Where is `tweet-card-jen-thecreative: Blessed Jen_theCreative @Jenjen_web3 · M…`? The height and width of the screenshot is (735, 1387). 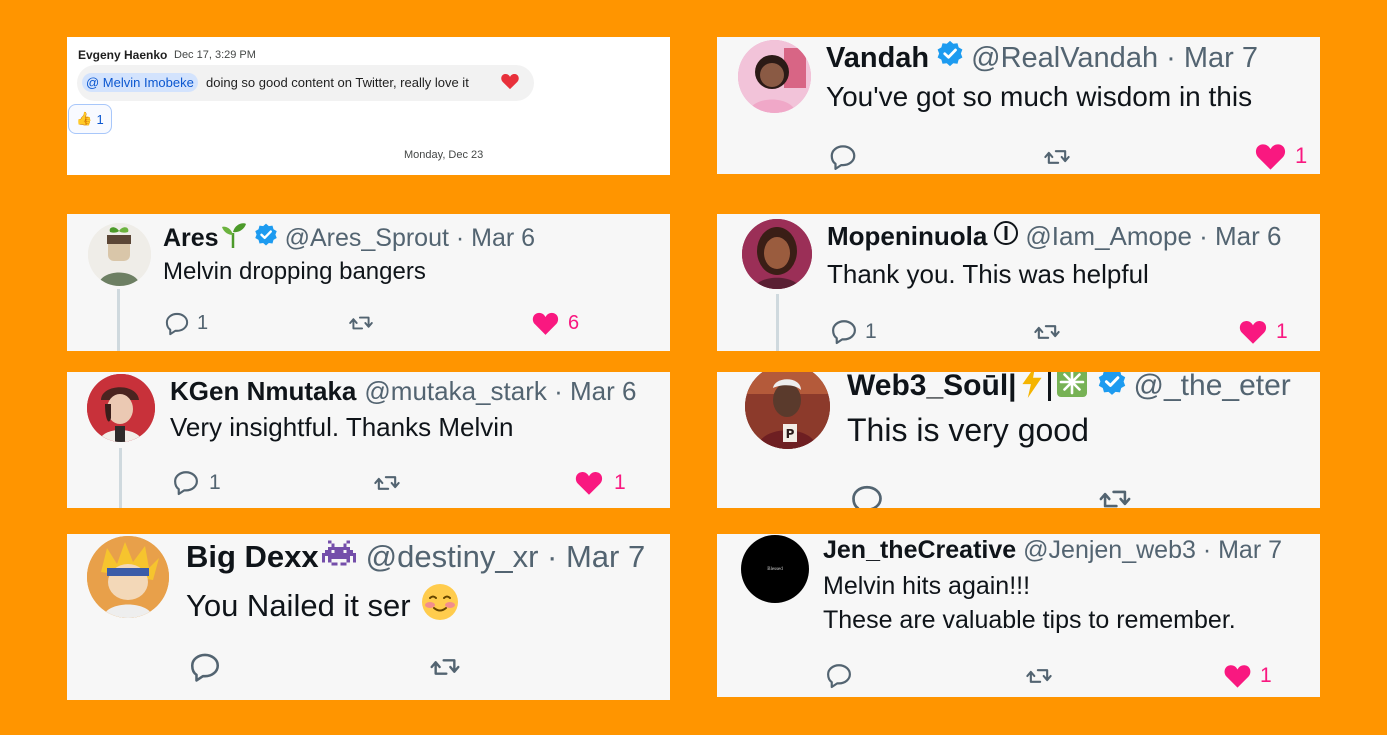 tweet-card-jen-thecreative: Blessed Jen_theCreative @Jenjen_web3 · M… is located at coordinates (1018, 615).